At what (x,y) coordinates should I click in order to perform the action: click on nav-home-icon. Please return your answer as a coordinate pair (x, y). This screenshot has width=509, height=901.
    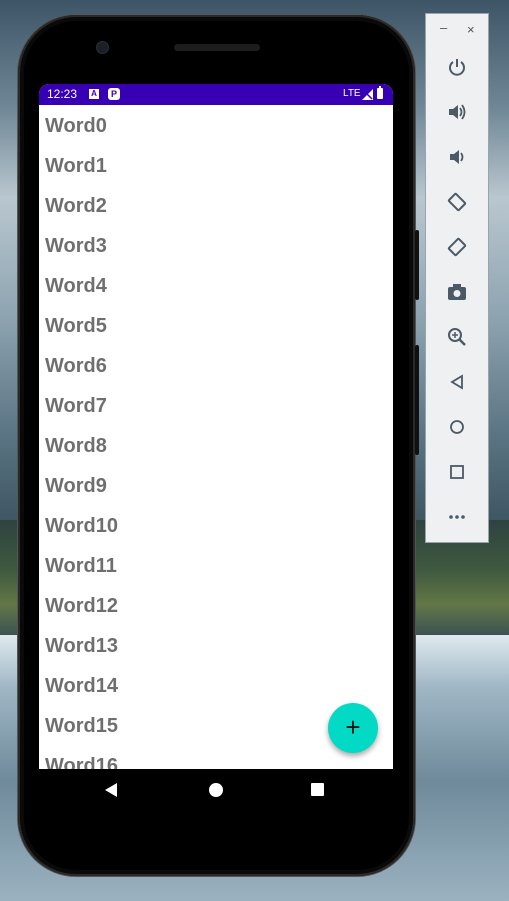
    Looking at the image, I should click on (216, 790).